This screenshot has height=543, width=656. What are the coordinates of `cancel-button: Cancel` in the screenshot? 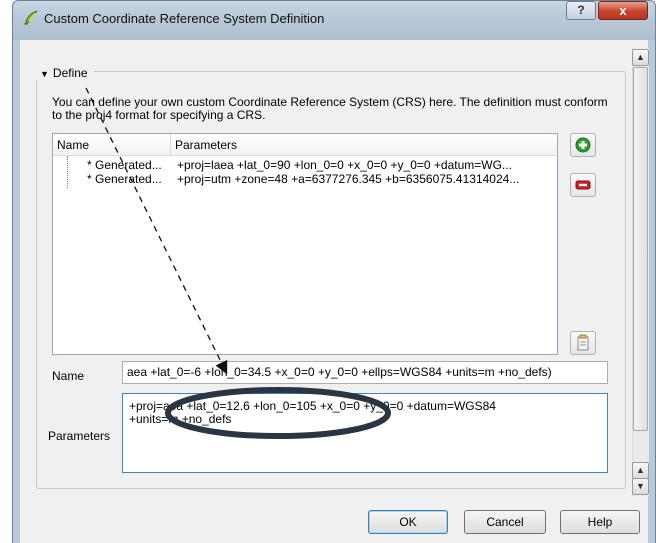 It's located at (505, 522).